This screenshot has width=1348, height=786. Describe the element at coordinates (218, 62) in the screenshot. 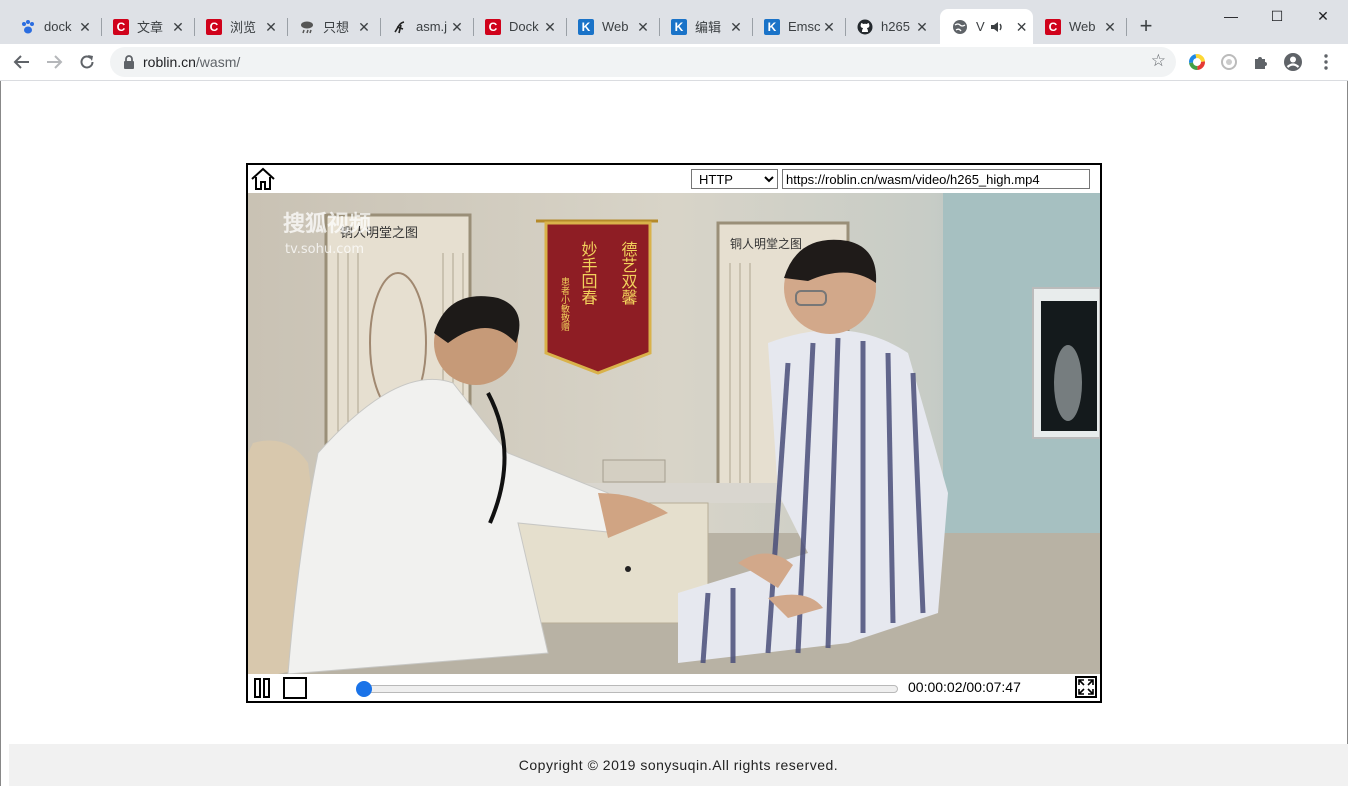

I see `address-path: /wasm/` at that location.